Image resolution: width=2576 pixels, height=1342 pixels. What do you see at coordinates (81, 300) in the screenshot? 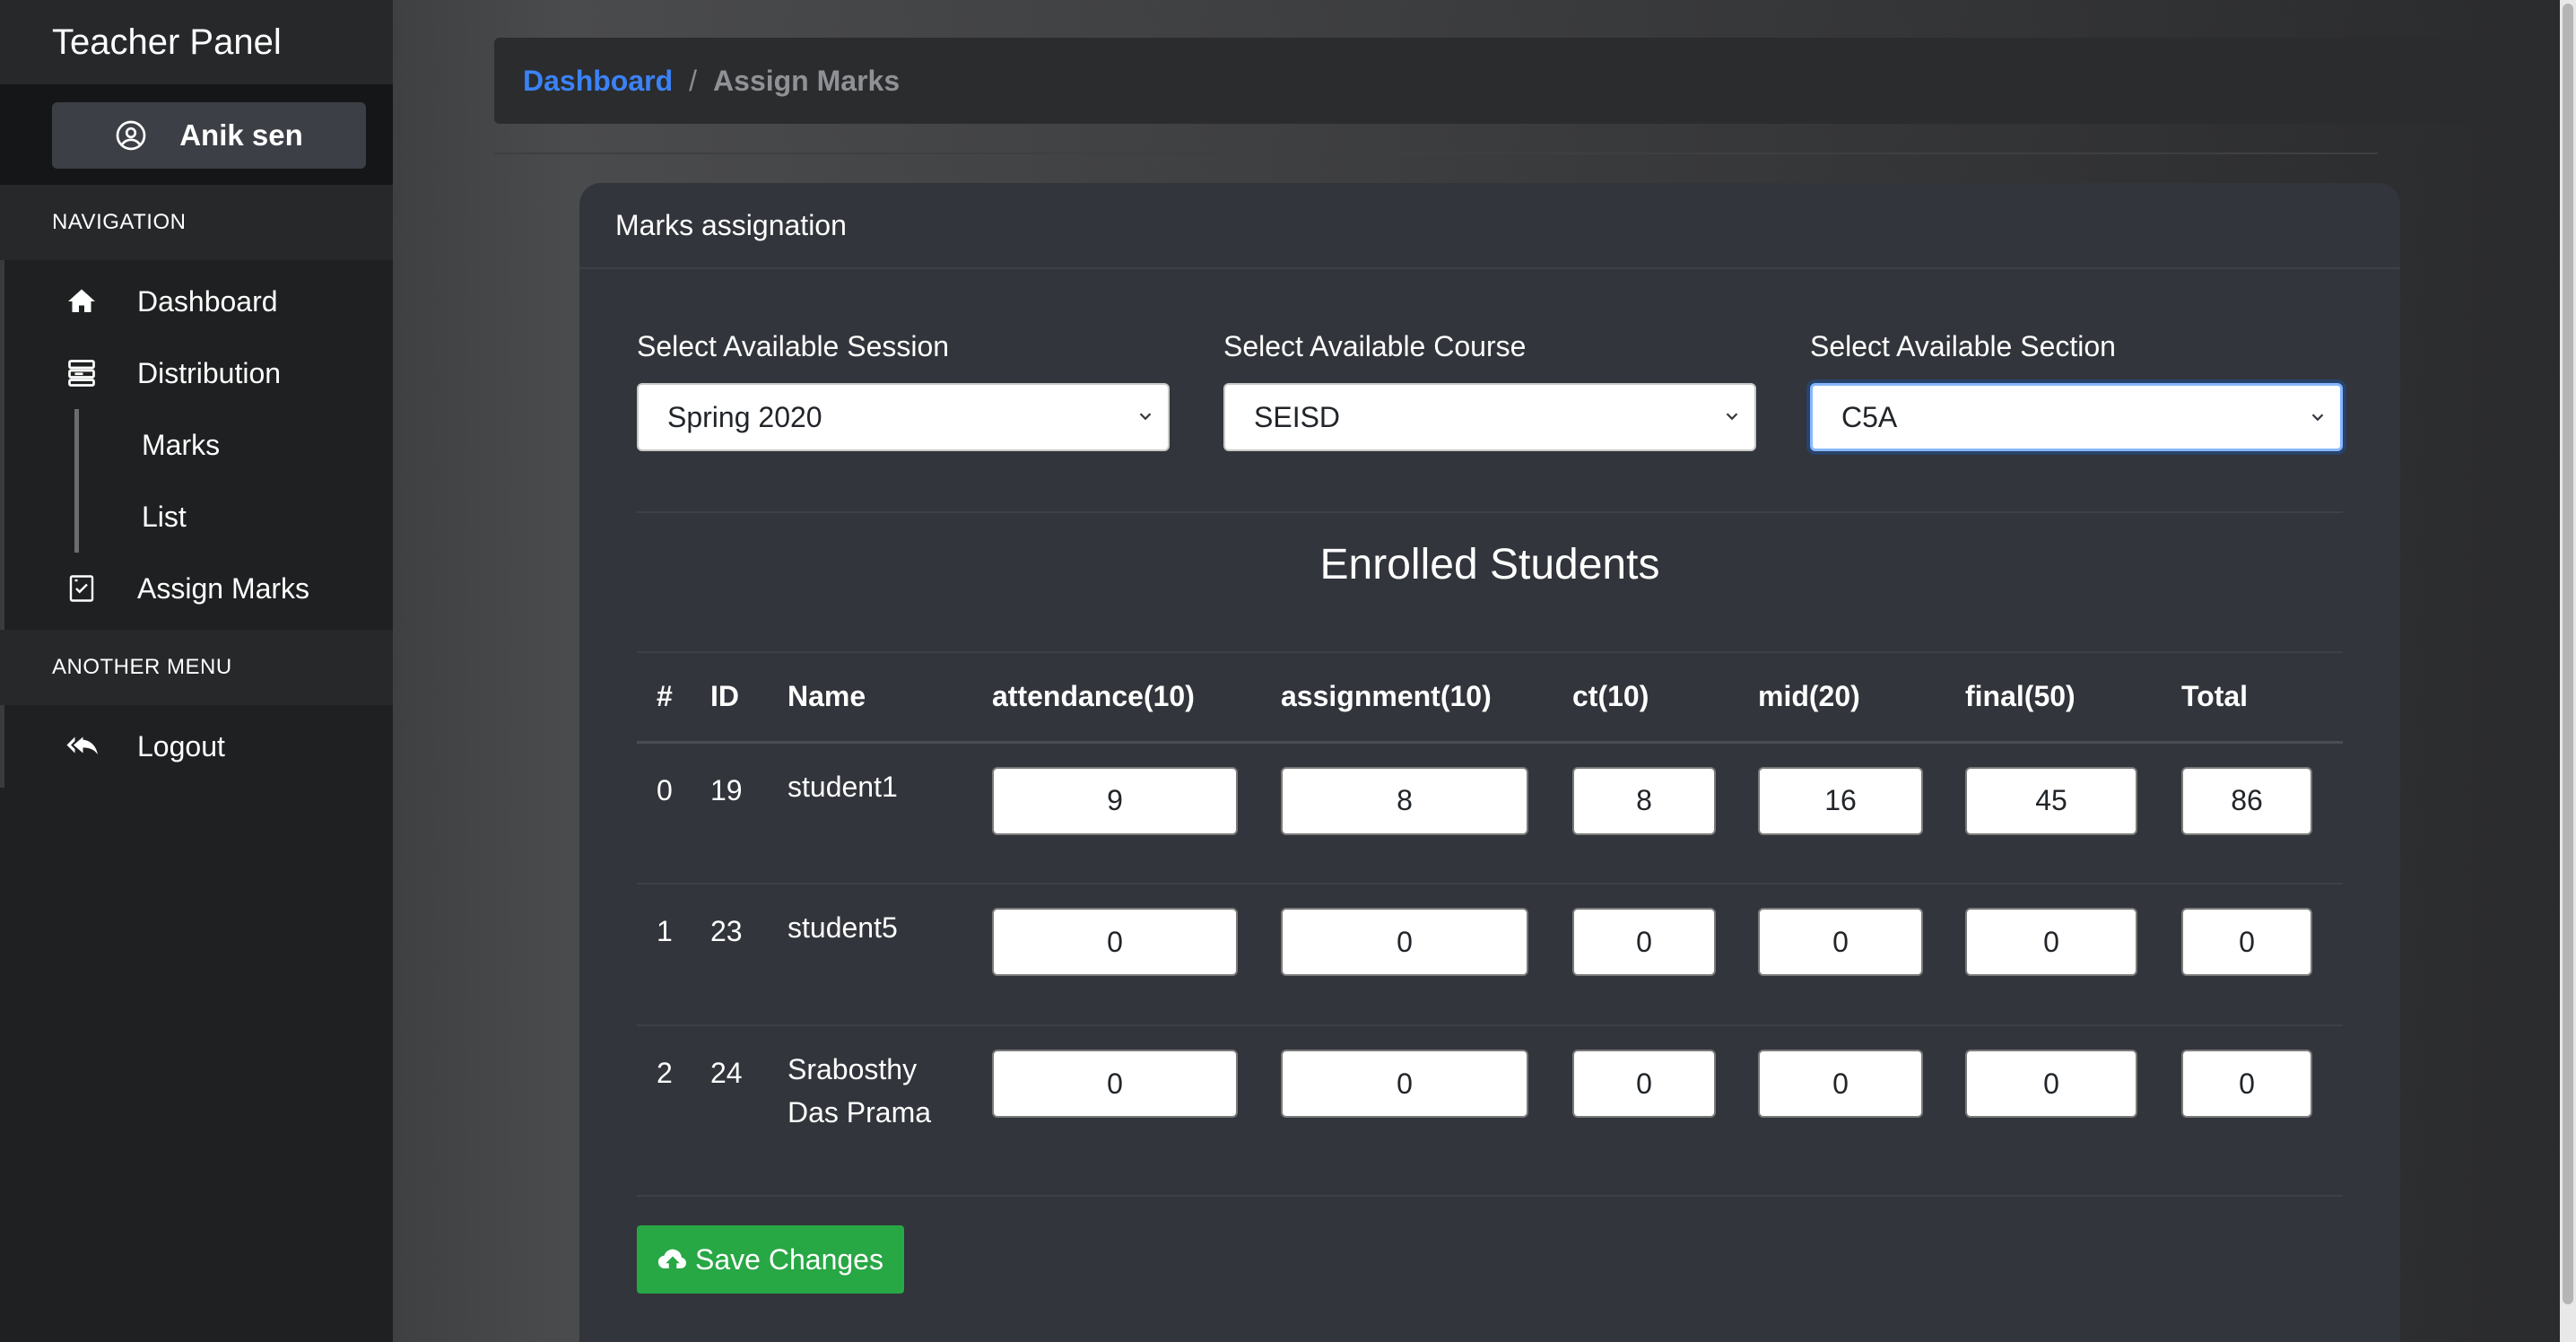
I see `home-icon` at bounding box center [81, 300].